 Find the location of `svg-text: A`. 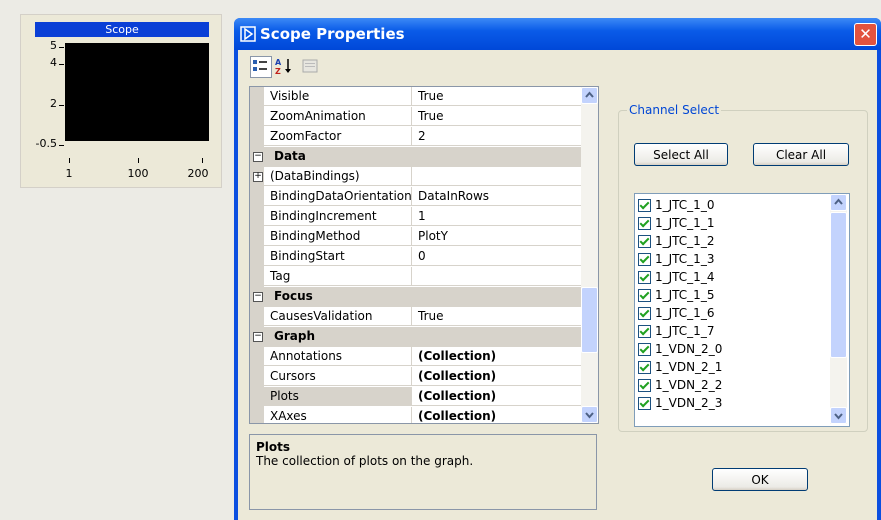

svg-text: A is located at coordinates (278, 62).